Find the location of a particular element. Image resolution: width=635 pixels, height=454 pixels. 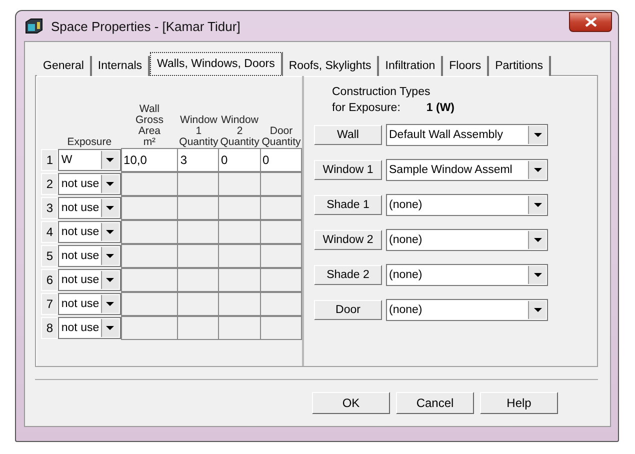

construction-button: Window 2 is located at coordinates (348, 240).